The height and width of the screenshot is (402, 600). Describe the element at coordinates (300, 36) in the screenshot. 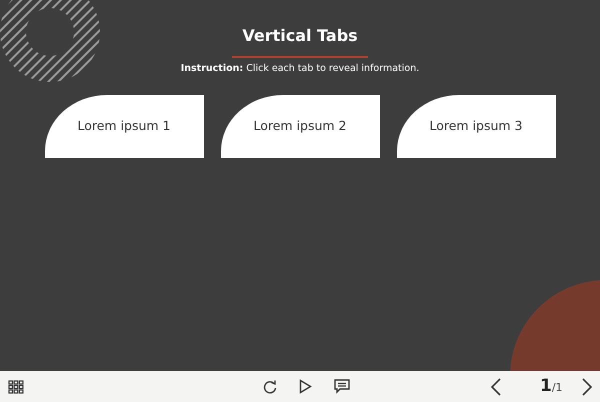

I see `page-title: Vertical Tabs` at that location.